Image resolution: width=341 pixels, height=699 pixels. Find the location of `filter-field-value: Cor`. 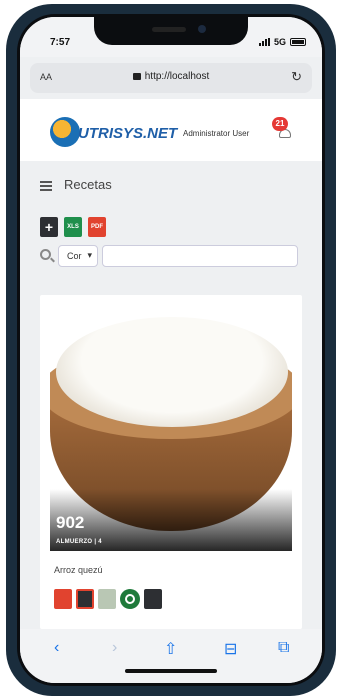

filter-field-value: Cor is located at coordinates (74, 256).